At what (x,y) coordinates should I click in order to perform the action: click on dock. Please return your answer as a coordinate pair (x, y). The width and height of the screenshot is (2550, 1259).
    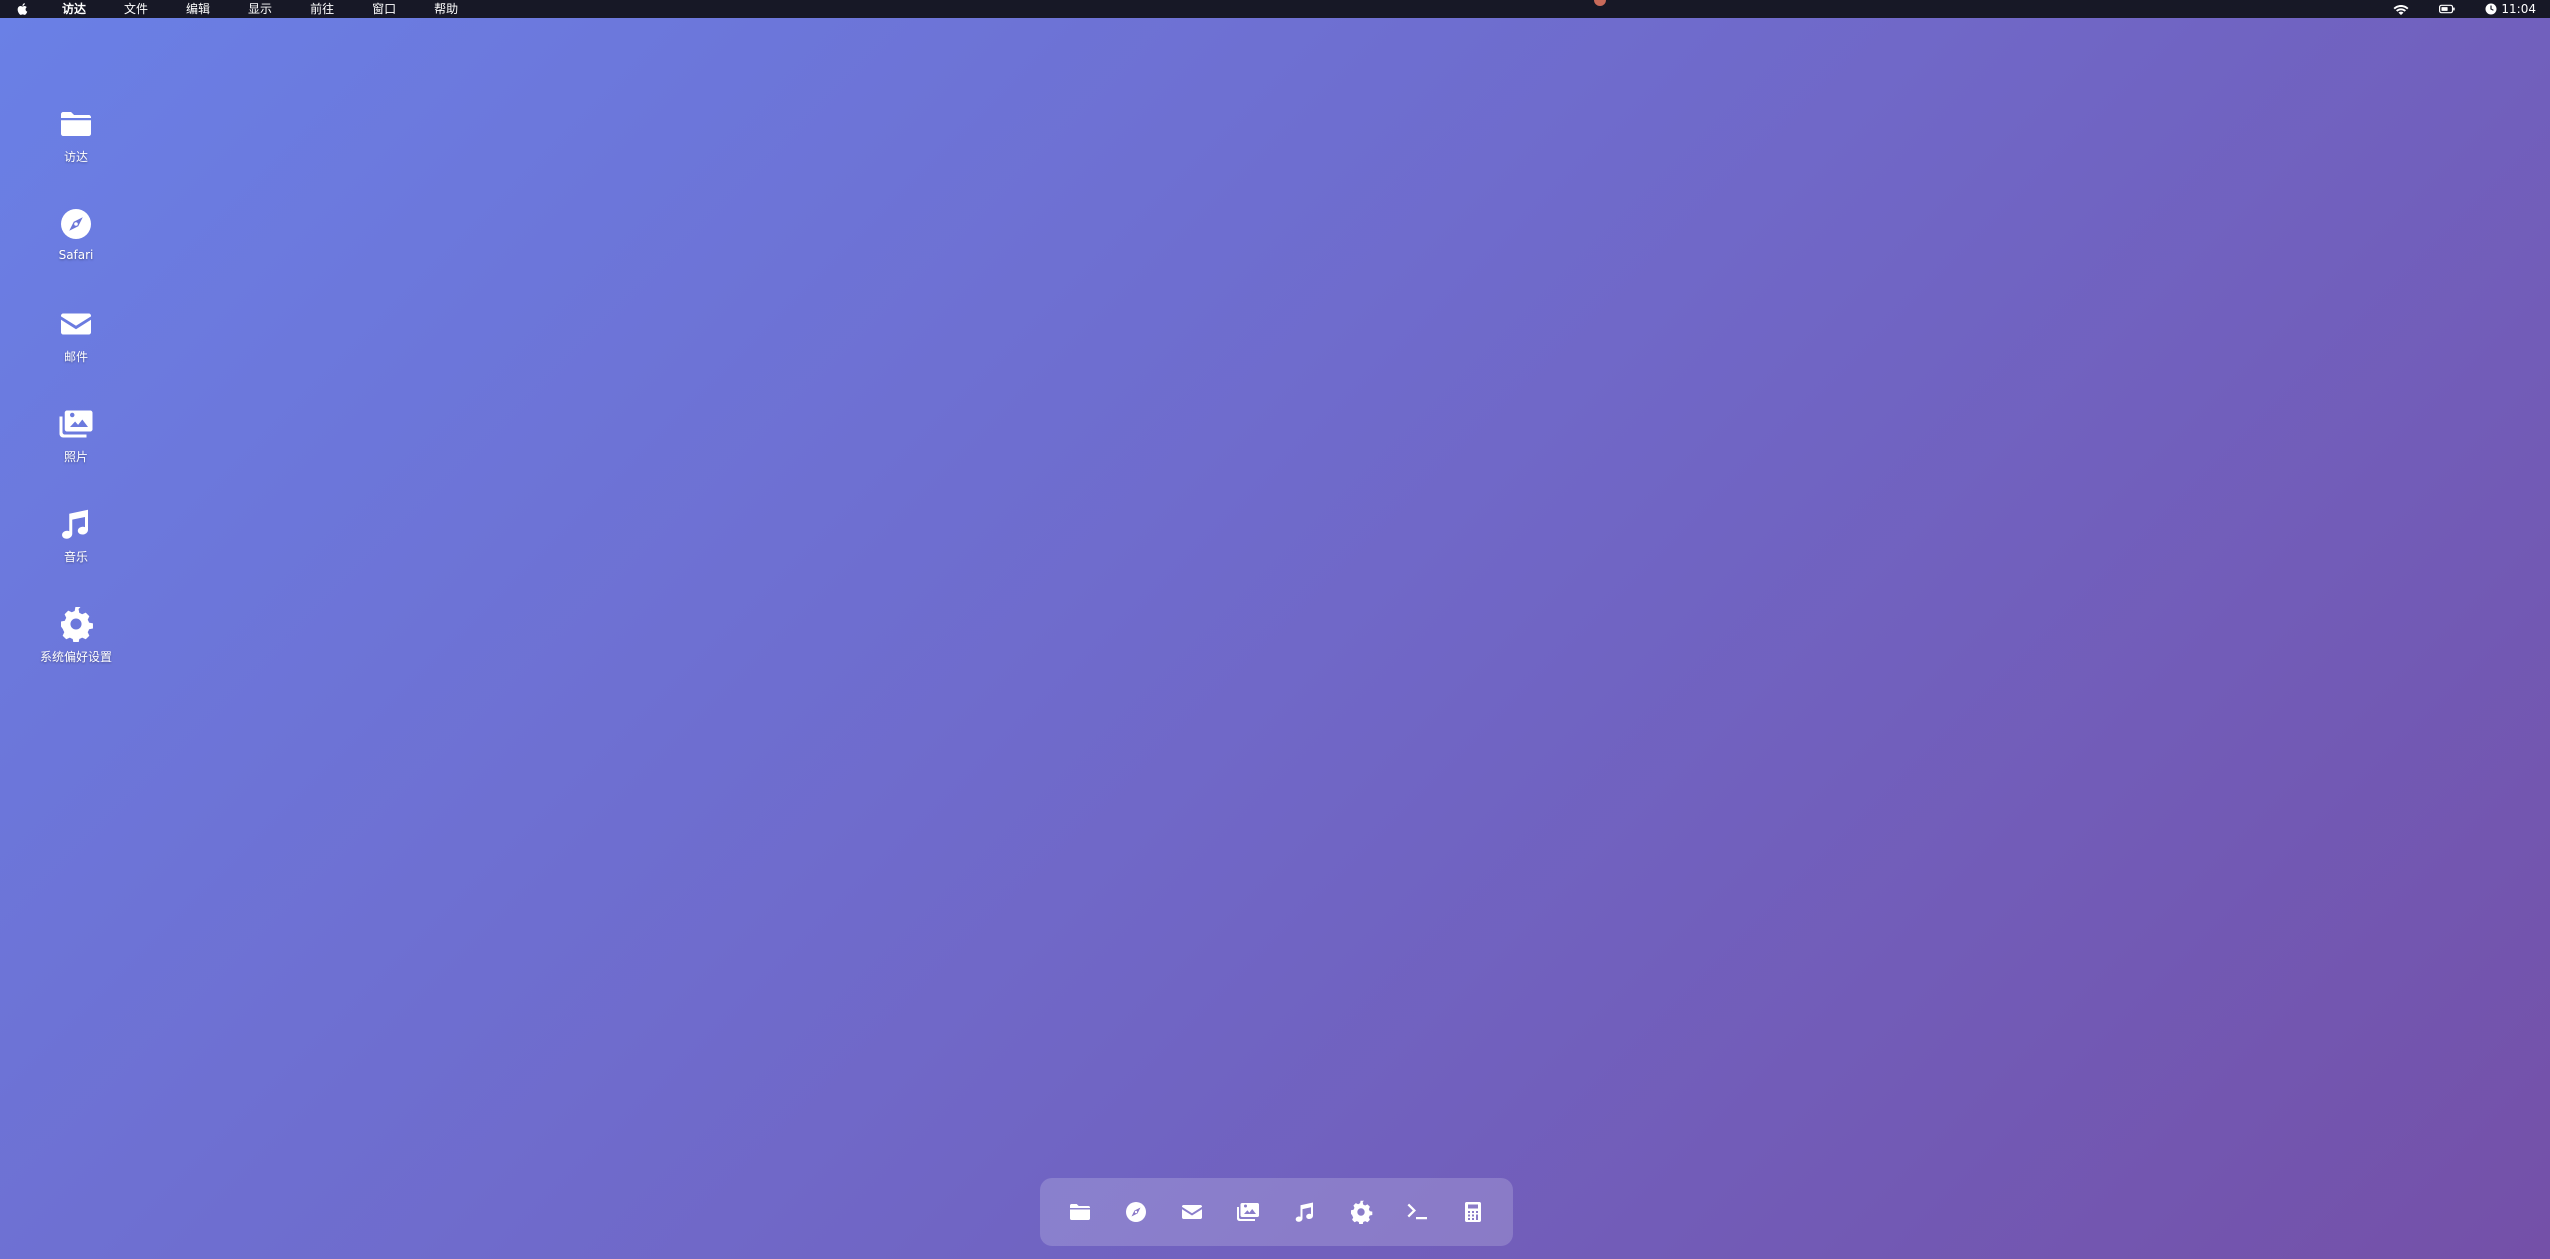
    Looking at the image, I should click on (1276, 1212).